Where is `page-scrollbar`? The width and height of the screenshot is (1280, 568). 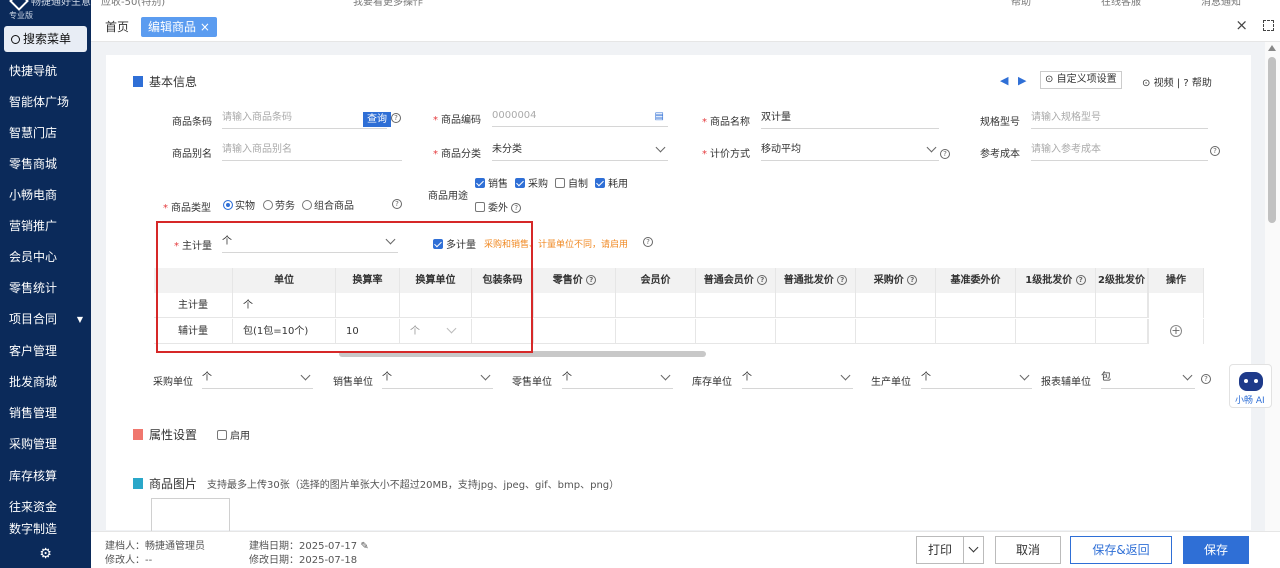
page-scrollbar is located at coordinates (1272, 286).